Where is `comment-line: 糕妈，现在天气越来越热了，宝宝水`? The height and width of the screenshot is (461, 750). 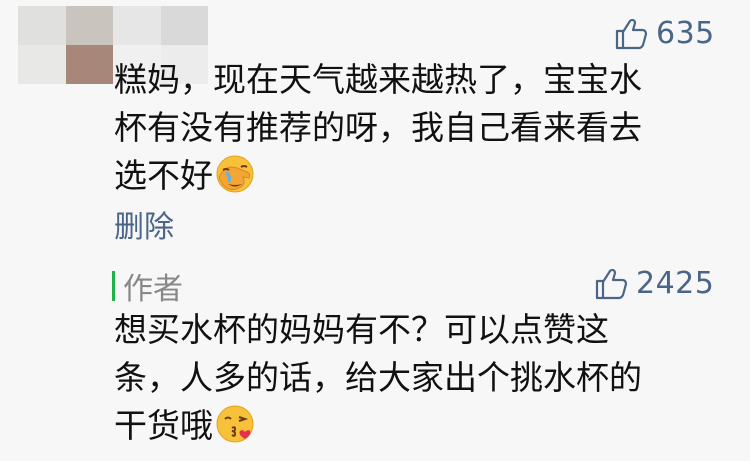 comment-line: 糕妈，现在天气越来越热了，宝宝水 is located at coordinates (378, 79).